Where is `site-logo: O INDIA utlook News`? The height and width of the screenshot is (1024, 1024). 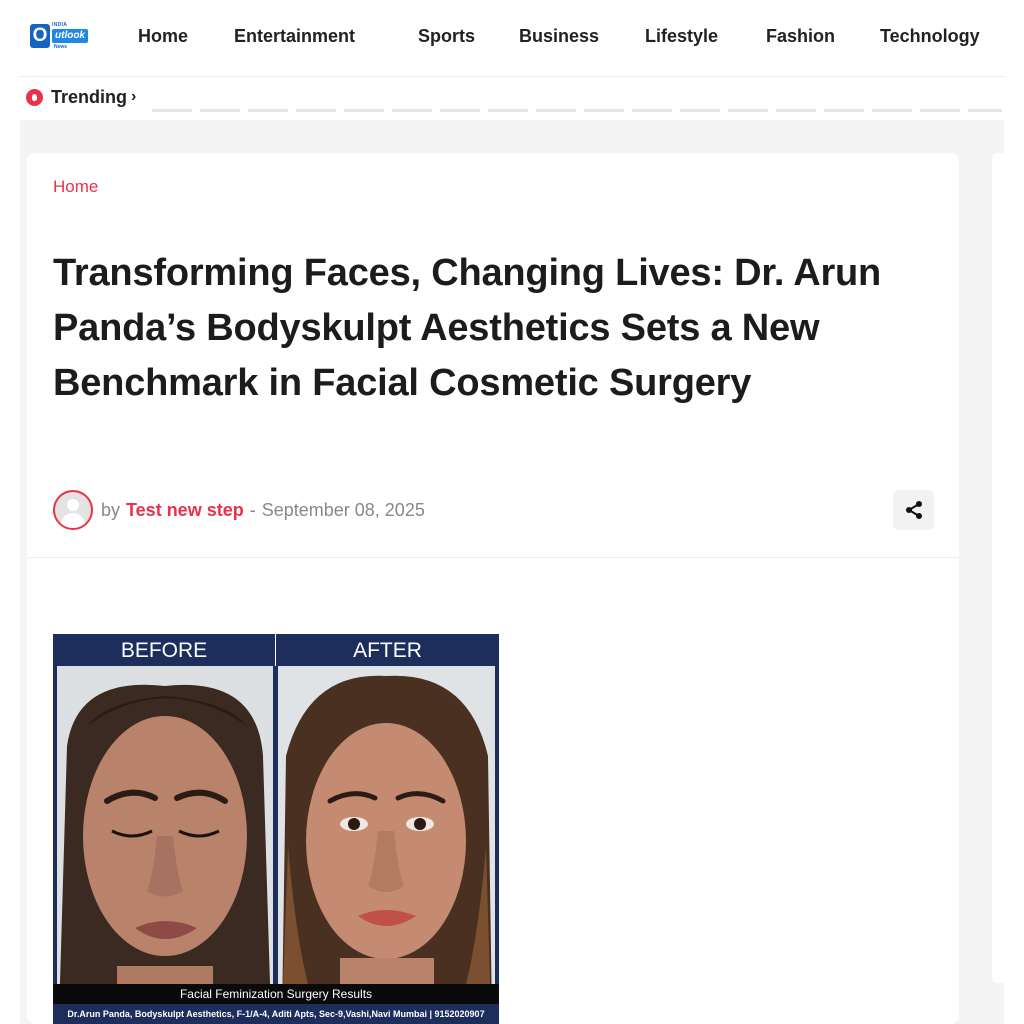
site-logo: O INDIA utlook News is located at coordinates (65, 36).